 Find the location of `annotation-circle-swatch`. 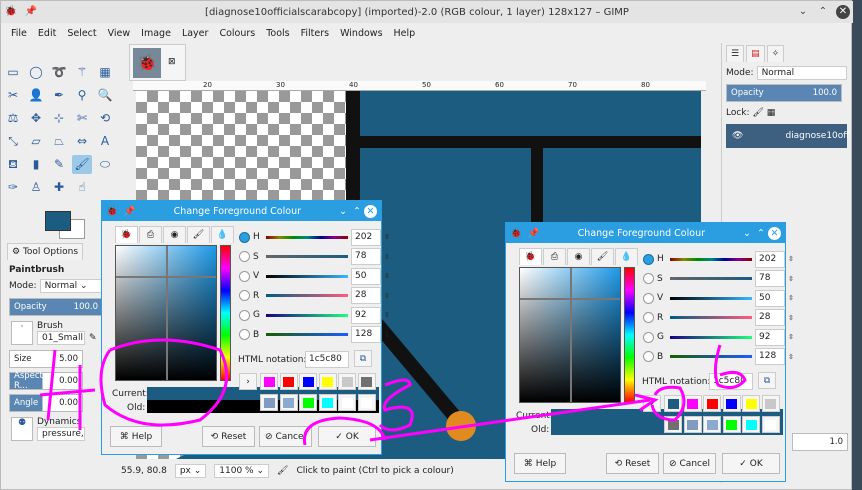

annotation-circle-swatch is located at coordinates (668, 403).